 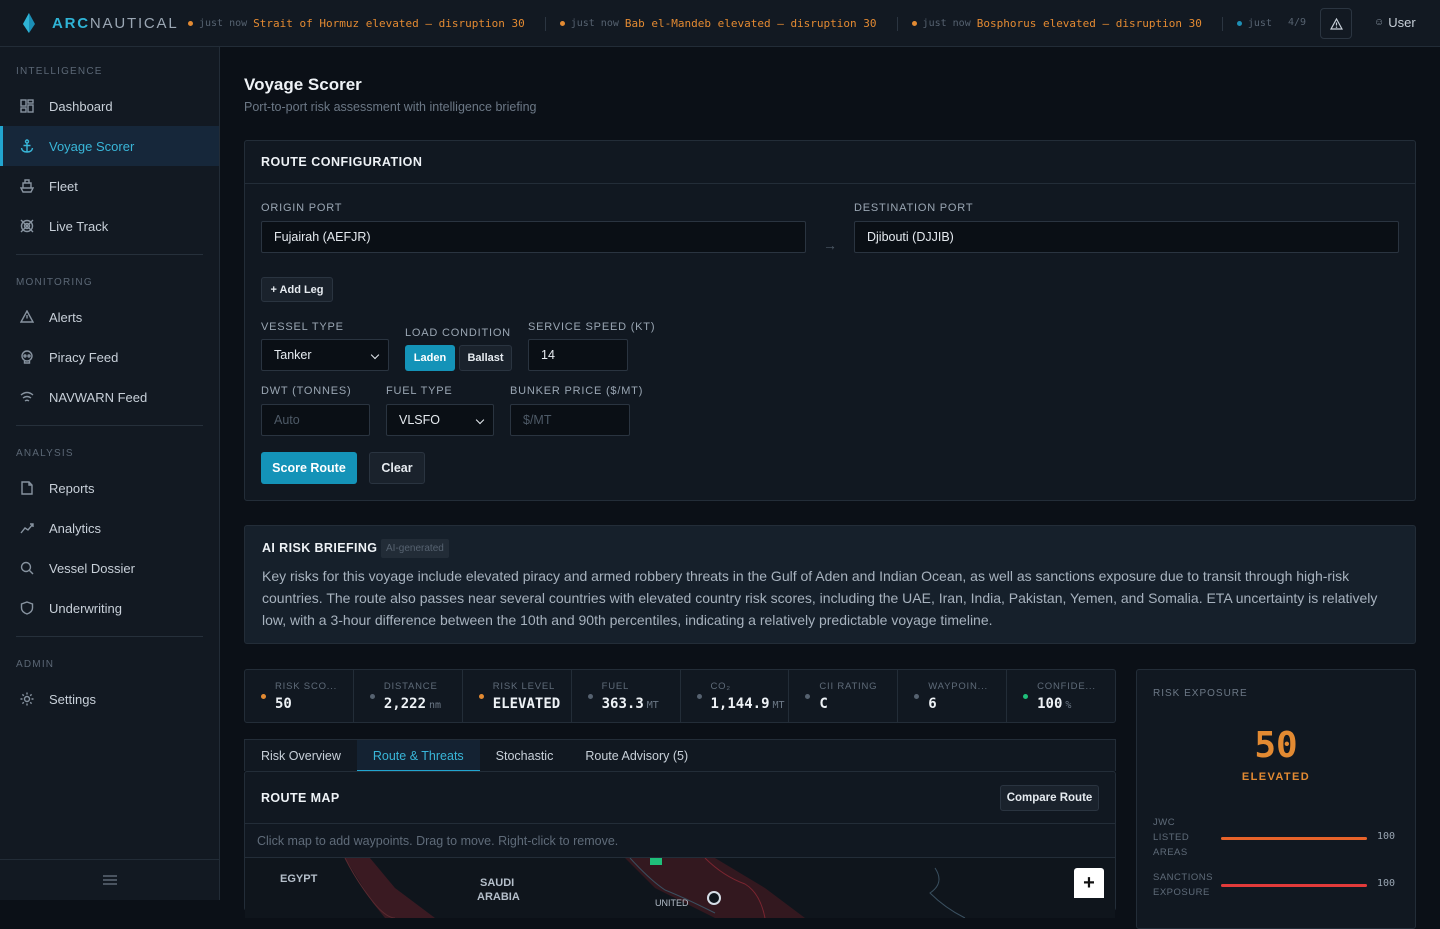 I want to click on risk-exposure-title: RISK EXPOSURE, so click(x=1200, y=693).